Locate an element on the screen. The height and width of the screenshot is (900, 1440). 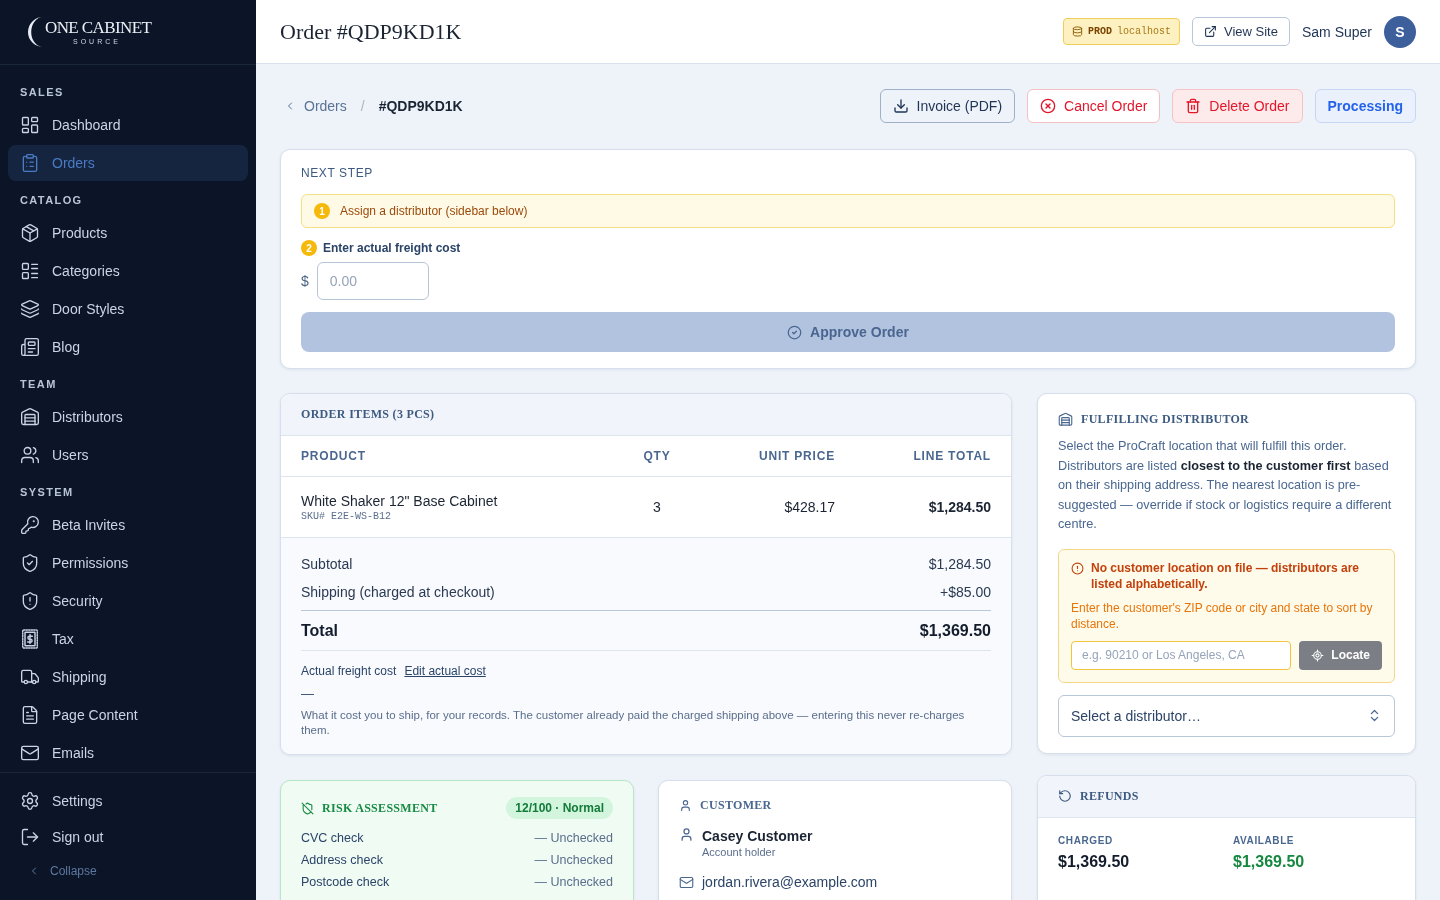
document-icon is located at coordinates (30, 715).